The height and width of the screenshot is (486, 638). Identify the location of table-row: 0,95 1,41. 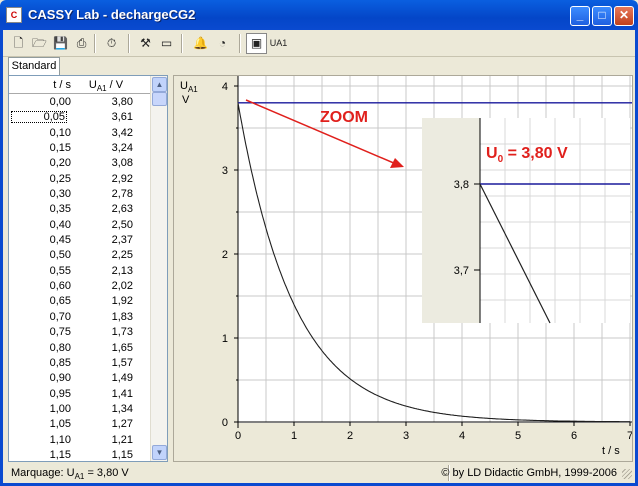
(80, 394).